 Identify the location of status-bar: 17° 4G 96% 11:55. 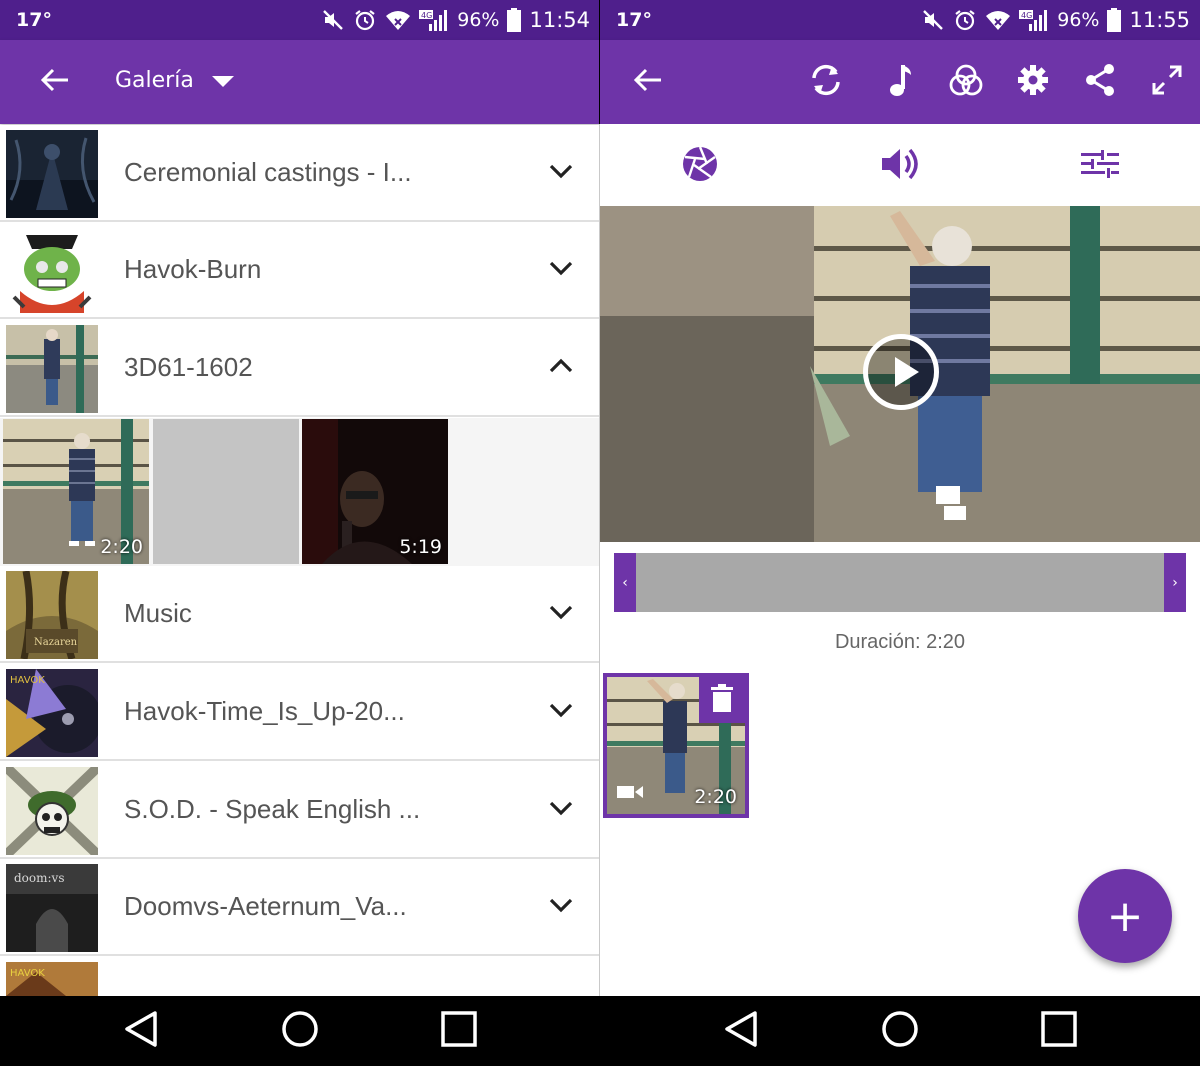
(900, 20).